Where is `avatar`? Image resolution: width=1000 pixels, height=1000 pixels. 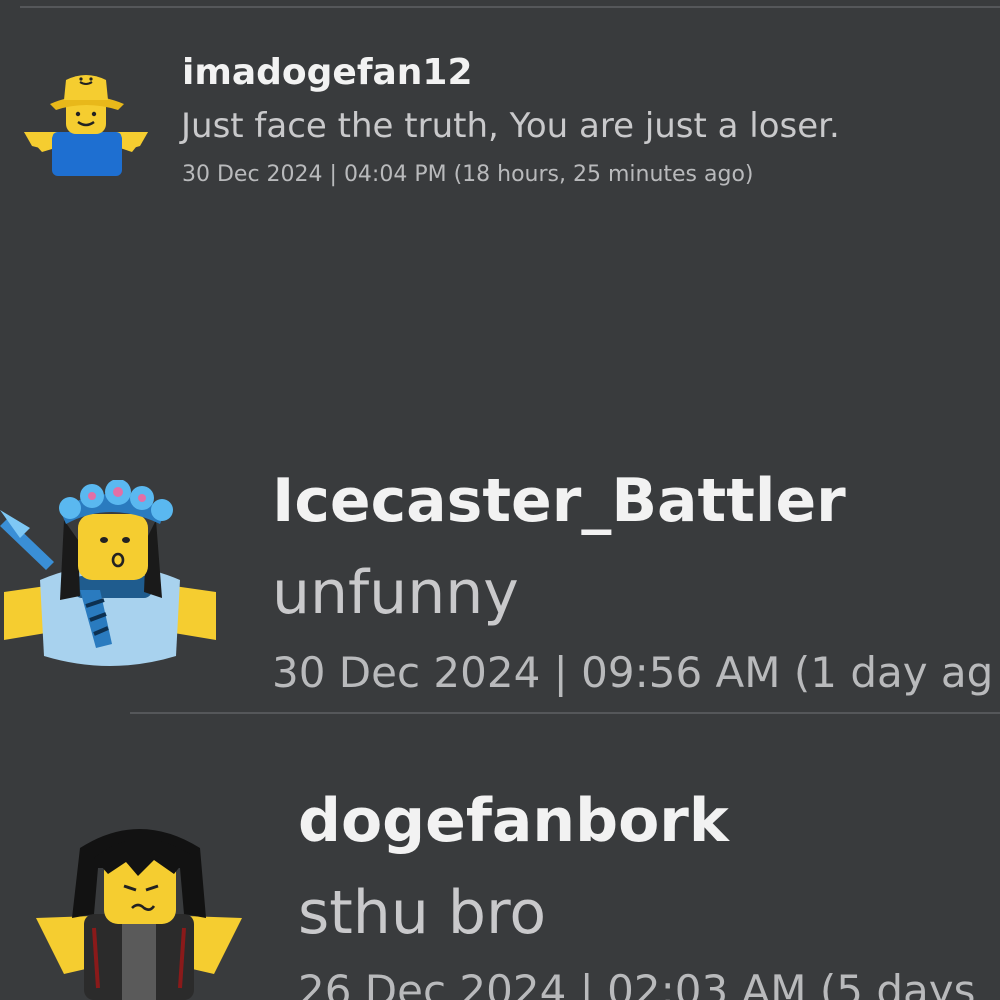
avatar is located at coordinates (139, 909).